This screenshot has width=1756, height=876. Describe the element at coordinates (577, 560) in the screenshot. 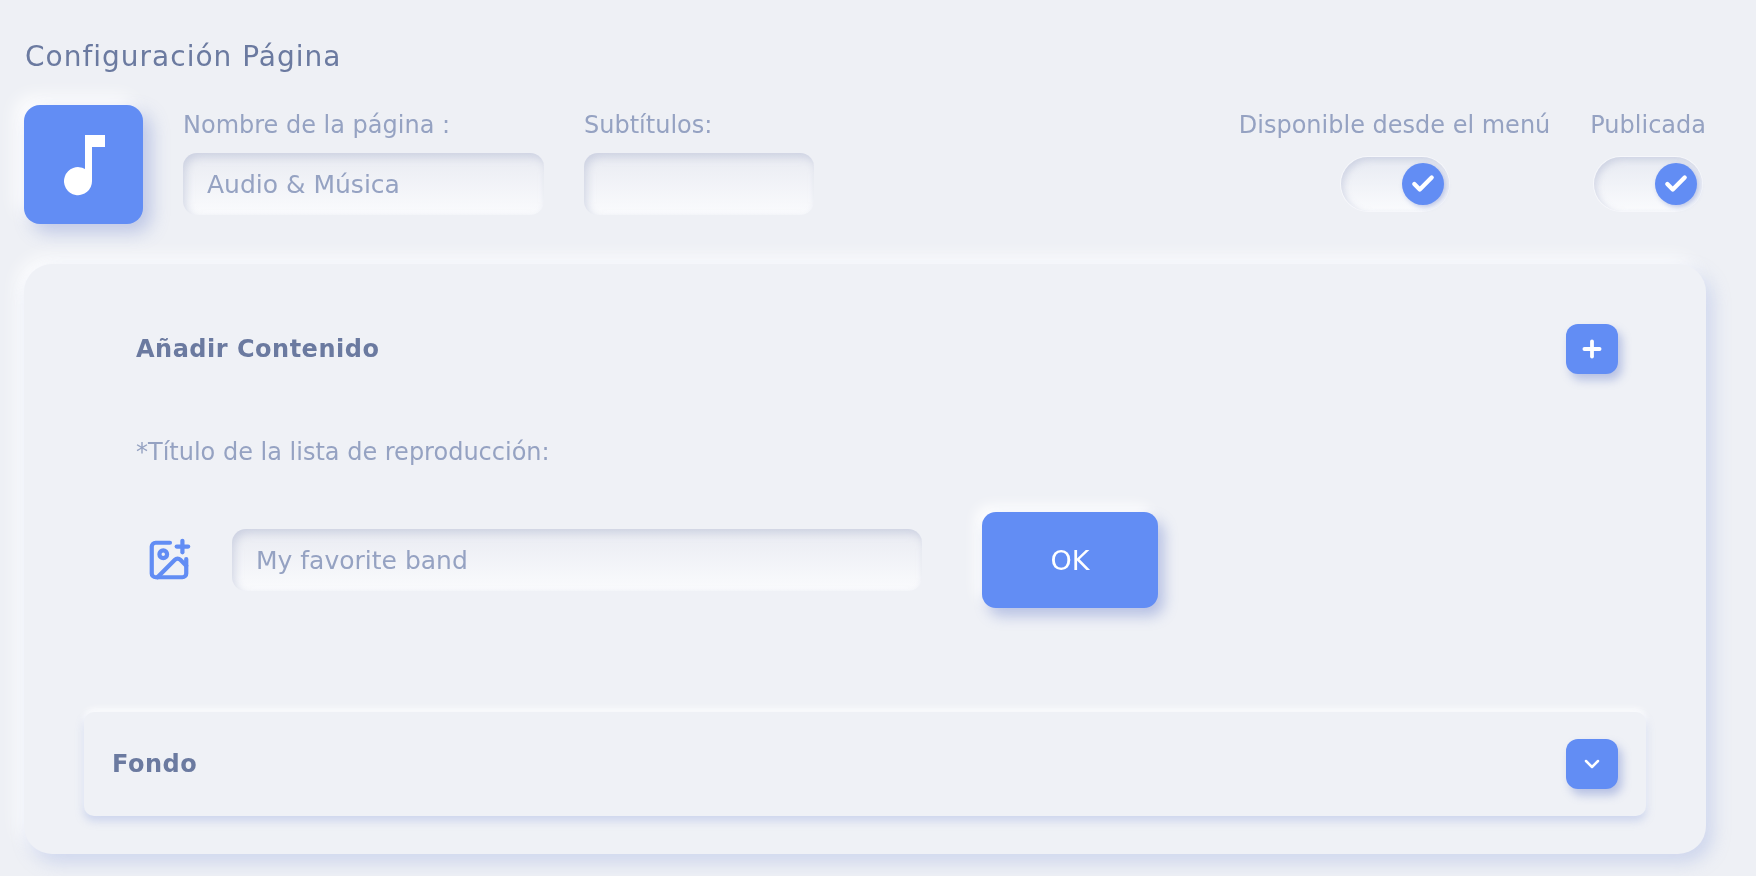

I see `playlist-title-field: My favorite band` at that location.